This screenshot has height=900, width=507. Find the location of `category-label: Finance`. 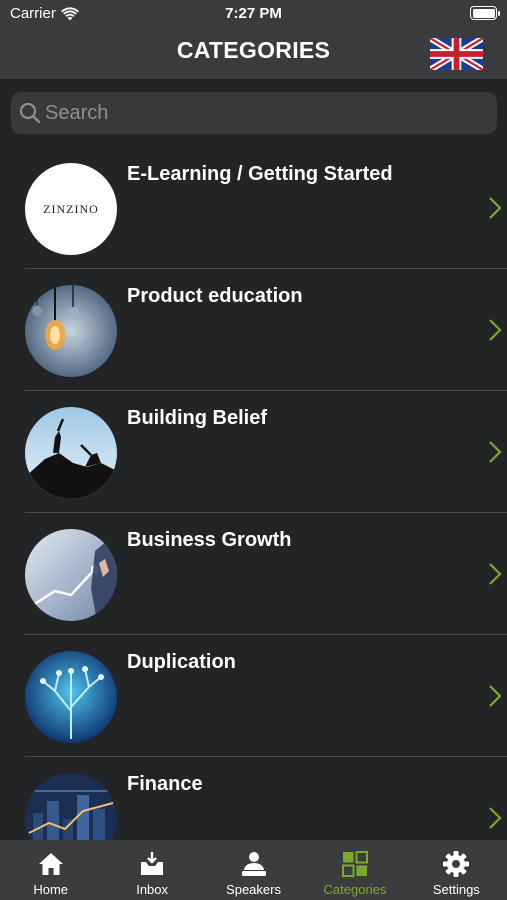

category-label: Finance is located at coordinates (165, 784).